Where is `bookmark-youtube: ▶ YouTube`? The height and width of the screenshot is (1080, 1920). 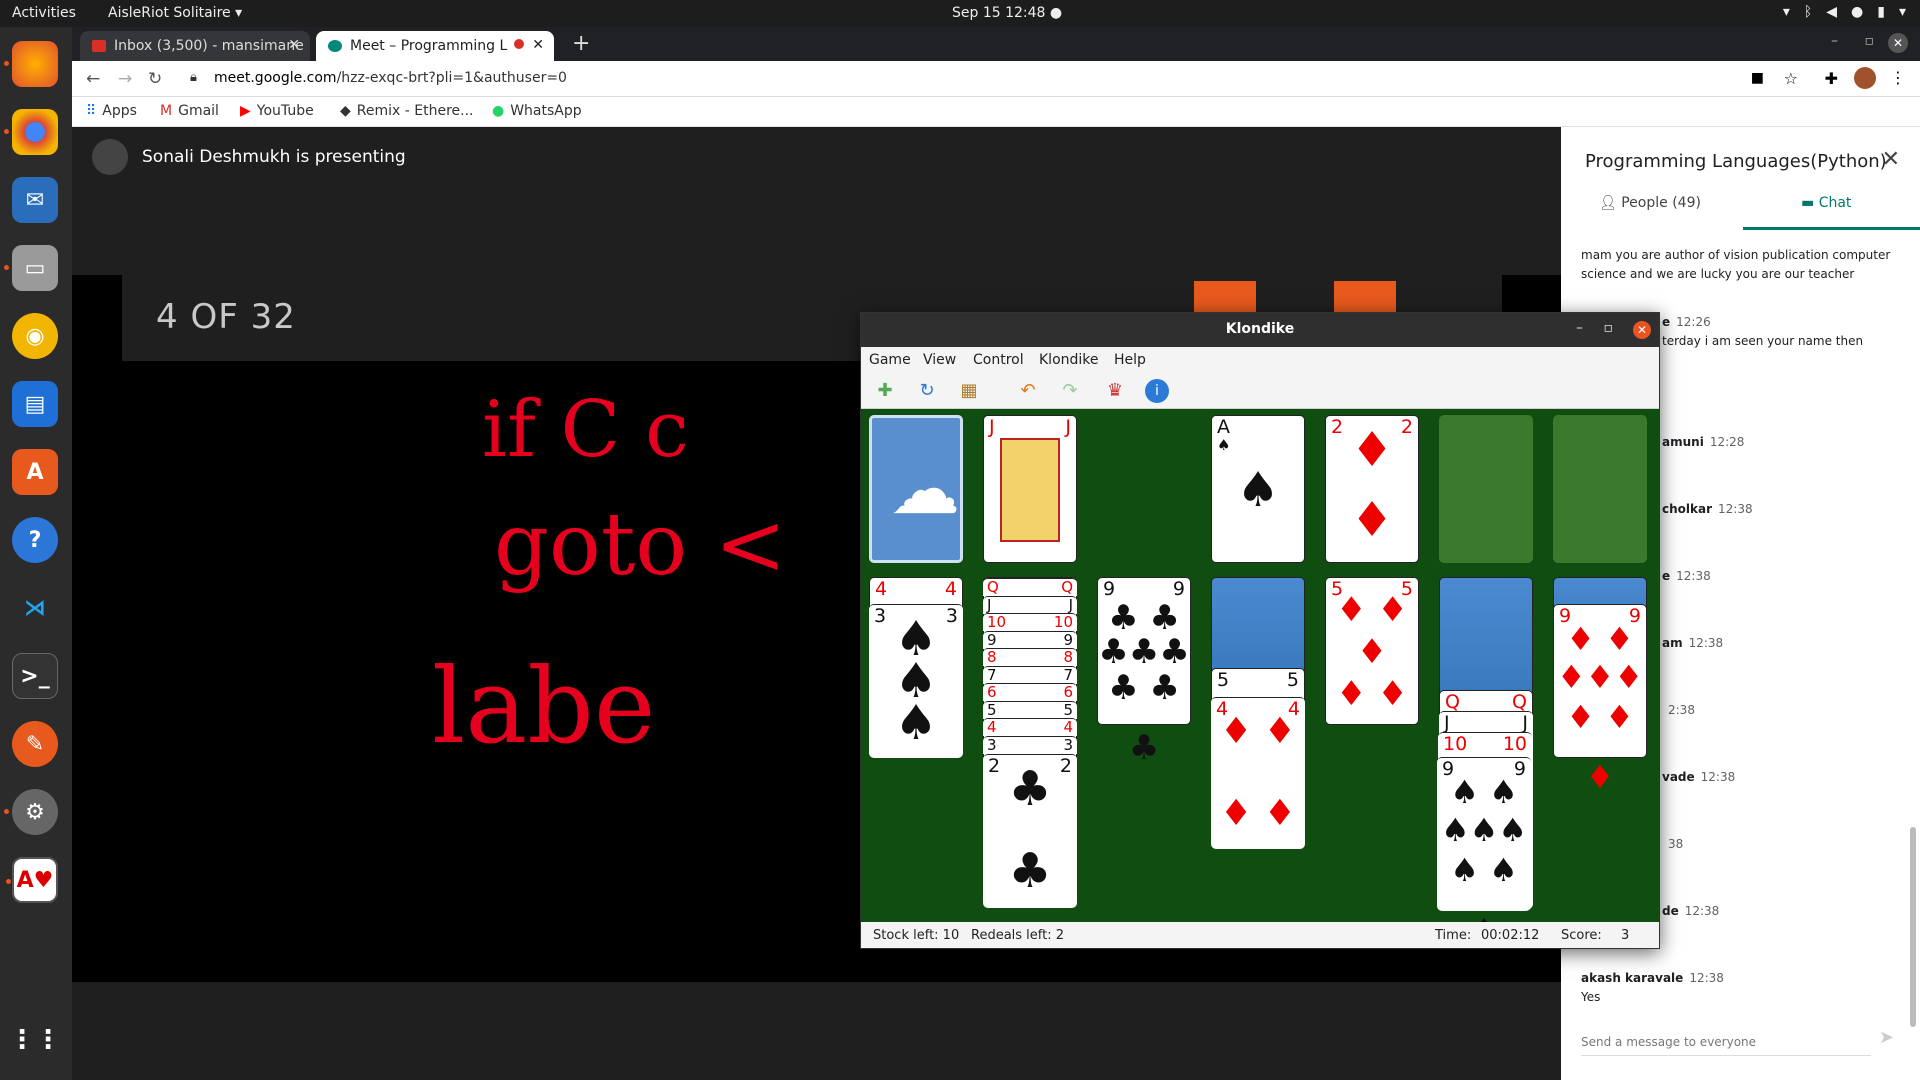 bookmark-youtube: ▶ YouTube is located at coordinates (277, 111).